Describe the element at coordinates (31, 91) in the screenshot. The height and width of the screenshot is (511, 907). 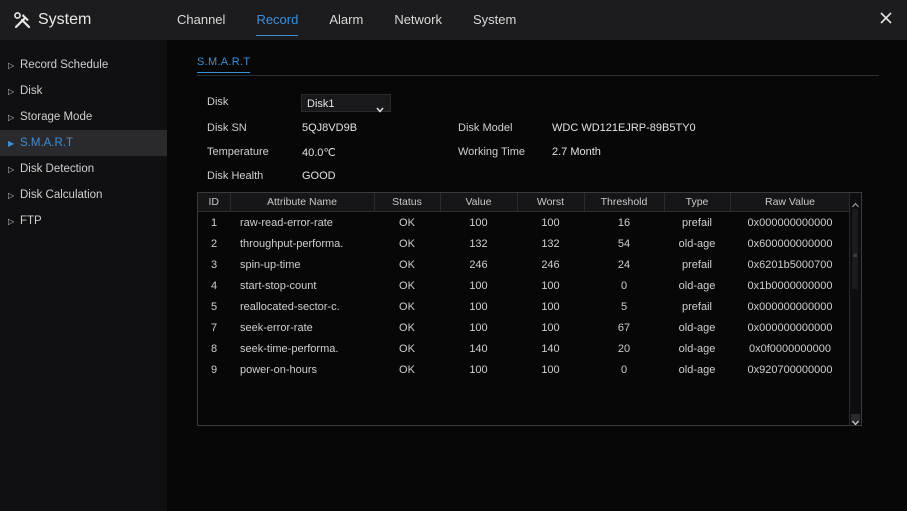
I see `sidebar-item-label: Disk` at that location.